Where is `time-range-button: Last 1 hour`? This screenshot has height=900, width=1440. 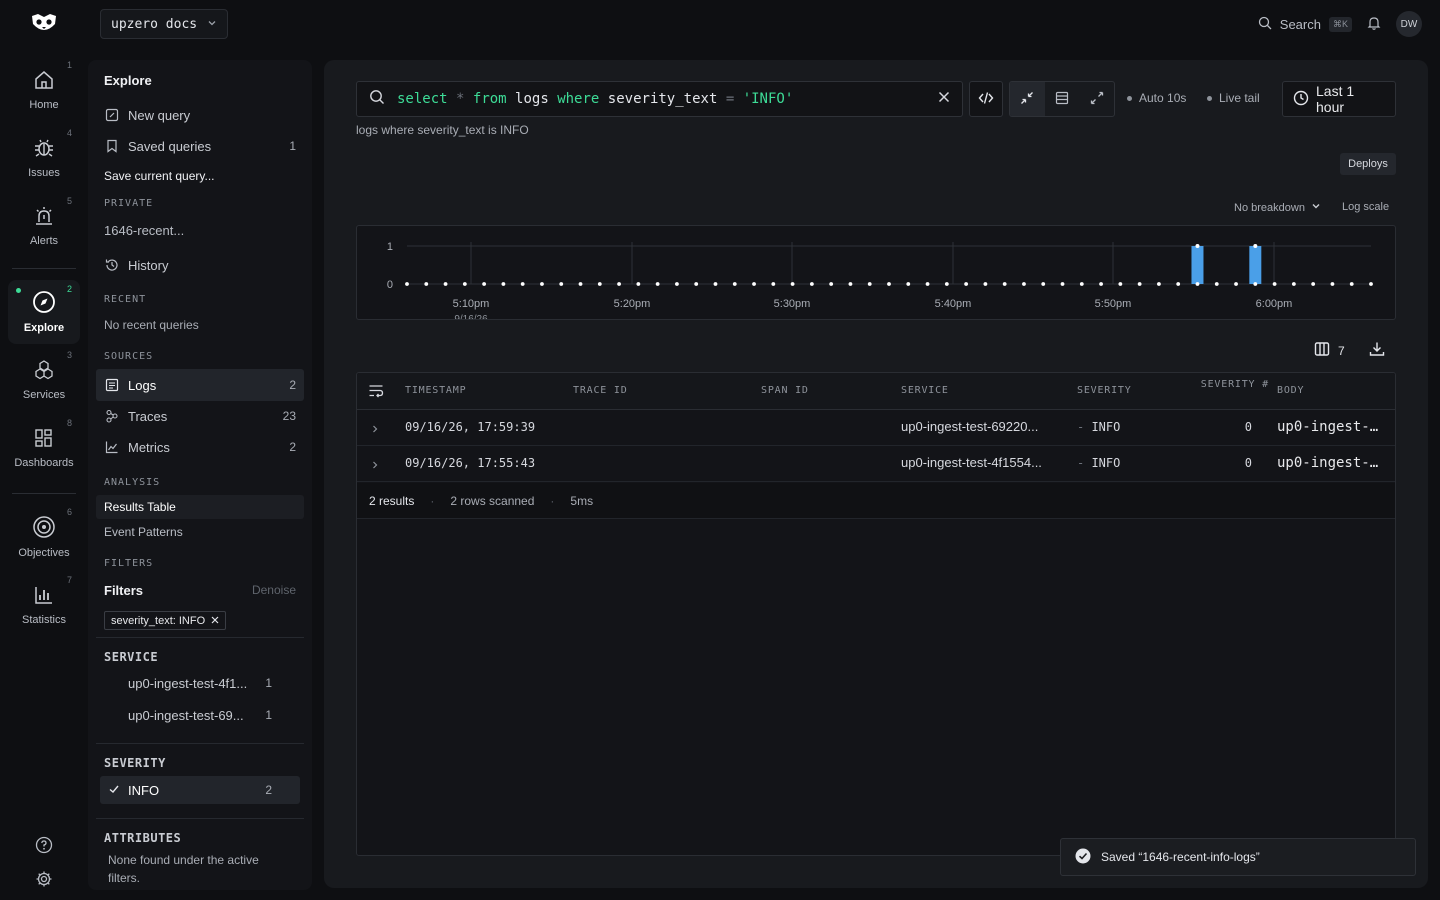 time-range-button: Last 1 hour is located at coordinates (1339, 99).